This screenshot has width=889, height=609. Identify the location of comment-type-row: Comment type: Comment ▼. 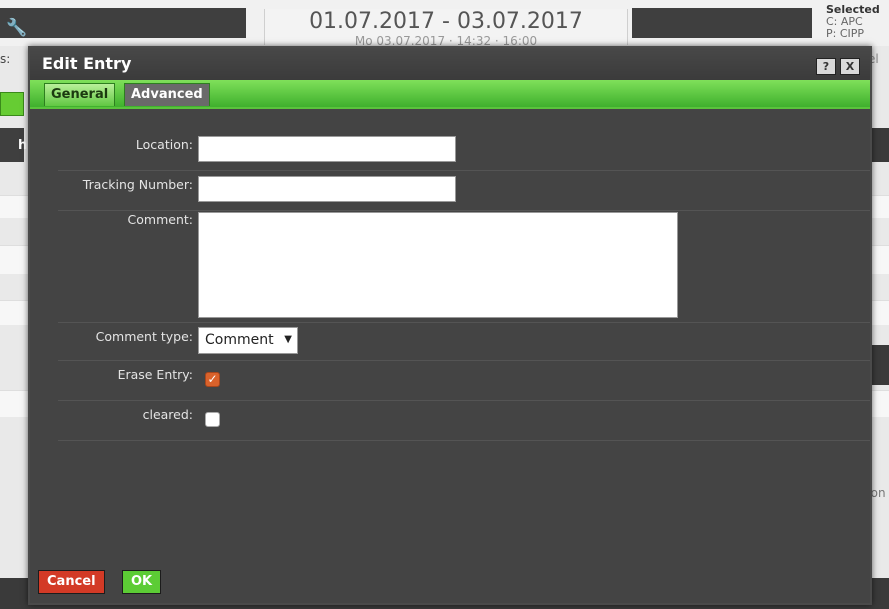
(464, 341).